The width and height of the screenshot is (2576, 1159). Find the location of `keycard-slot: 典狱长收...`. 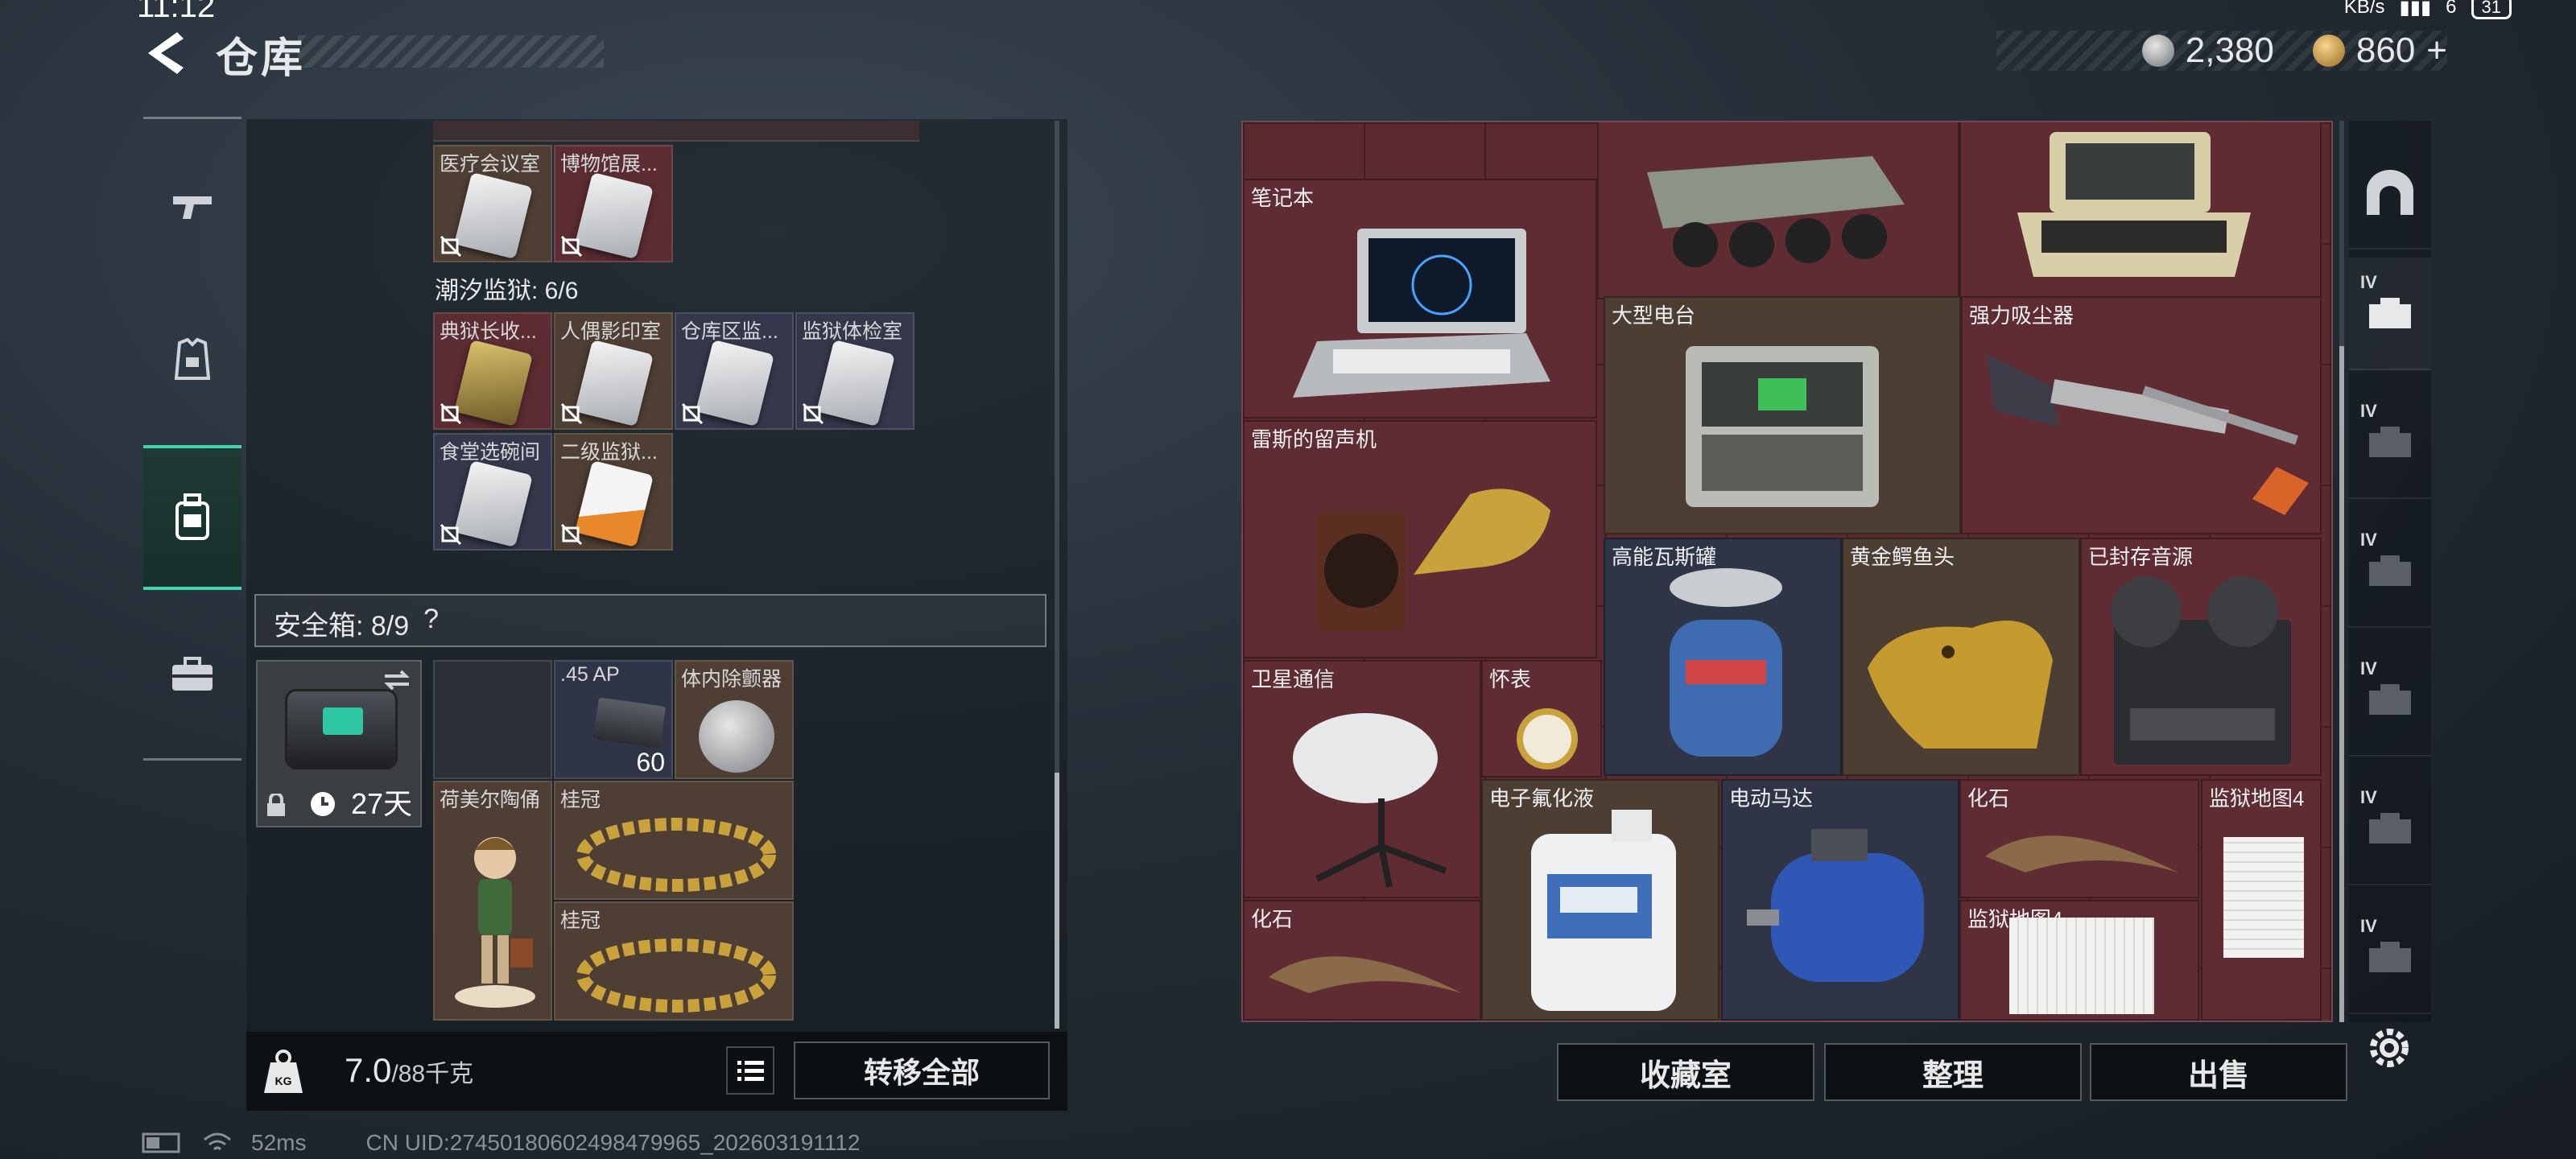

keycard-slot: 典狱长收... is located at coordinates (492, 371).